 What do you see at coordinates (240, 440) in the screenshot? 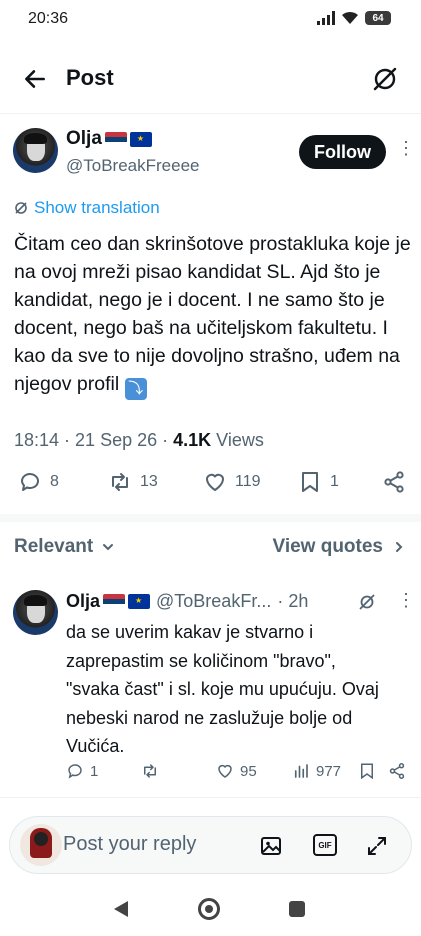
I see `views-label: Views` at bounding box center [240, 440].